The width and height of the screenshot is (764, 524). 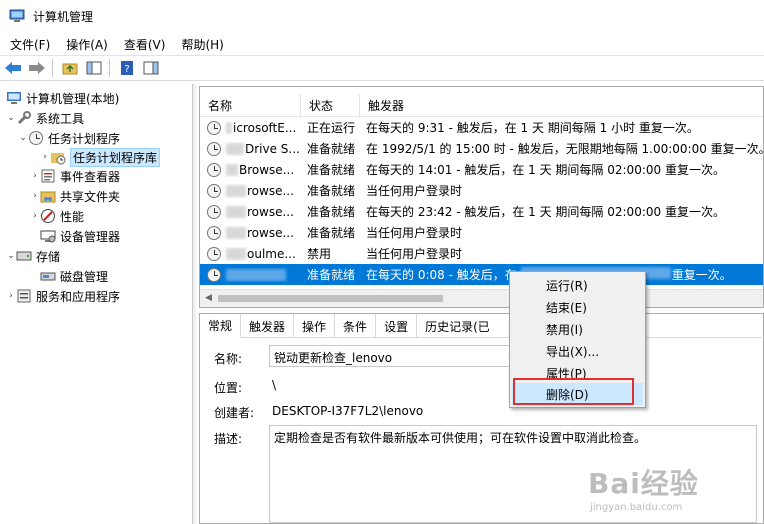 What do you see at coordinates (382, 68) in the screenshot?
I see `toolbar: ?` at bounding box center [382, 68].